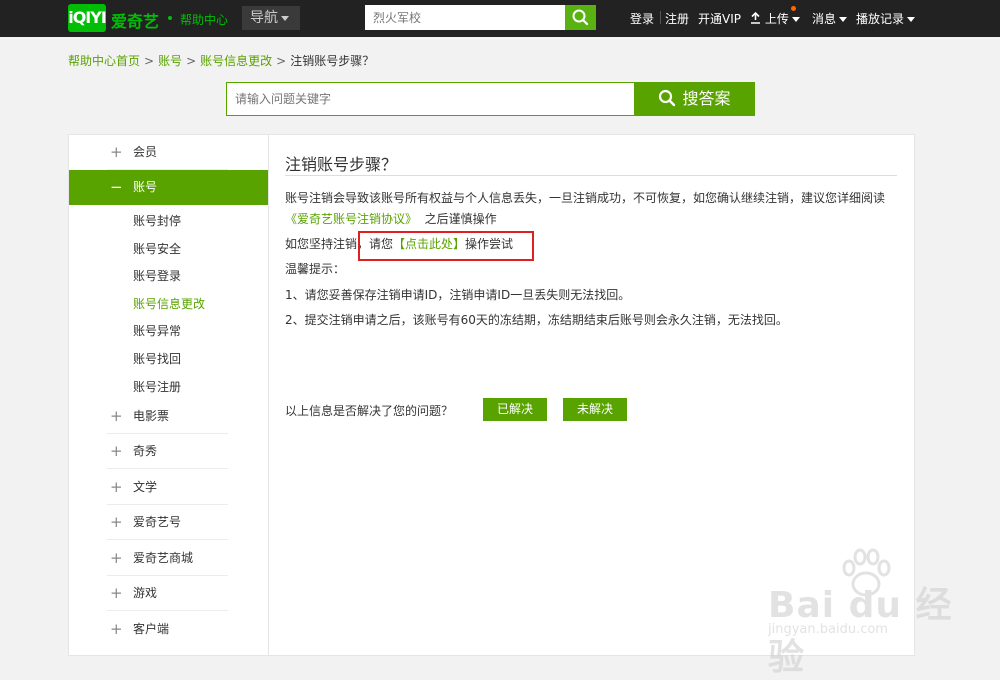  I want to click on top-search-input, so click(465, 17).